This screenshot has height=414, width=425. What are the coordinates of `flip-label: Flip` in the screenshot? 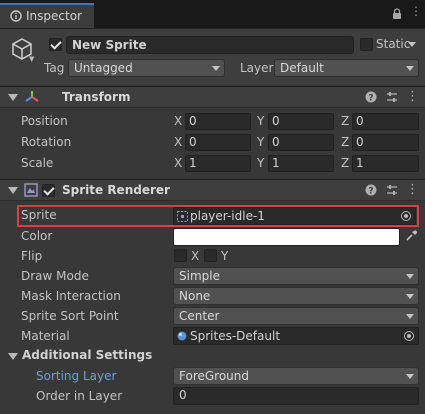 It's located at (32, 256).